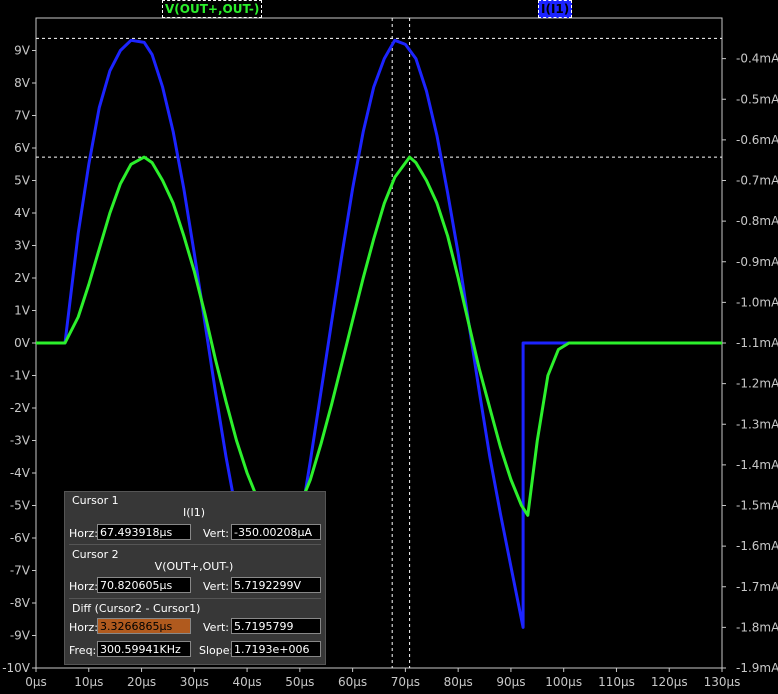 This screenshot has width=778, height=694. I want to click on y-left-tick-label: 9V, so click(22, 51).